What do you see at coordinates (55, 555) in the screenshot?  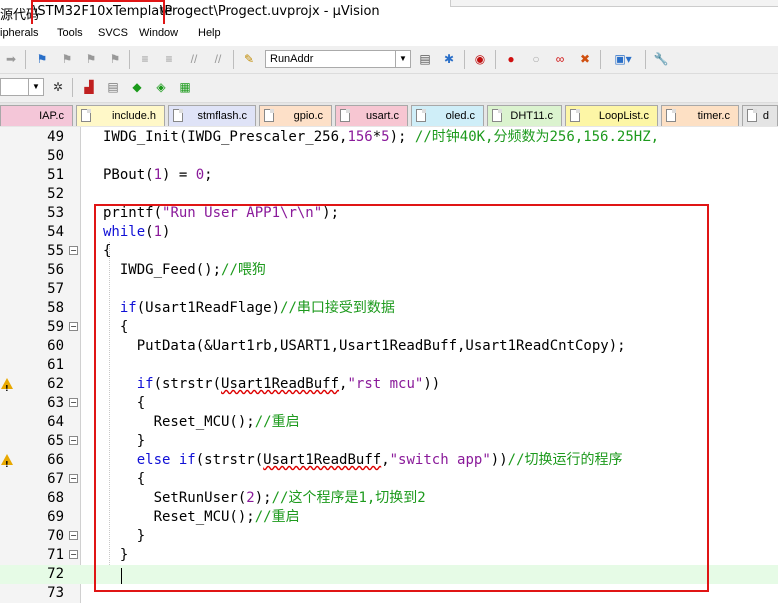 I see `line-number: 71` at bounding box center [55, 555].